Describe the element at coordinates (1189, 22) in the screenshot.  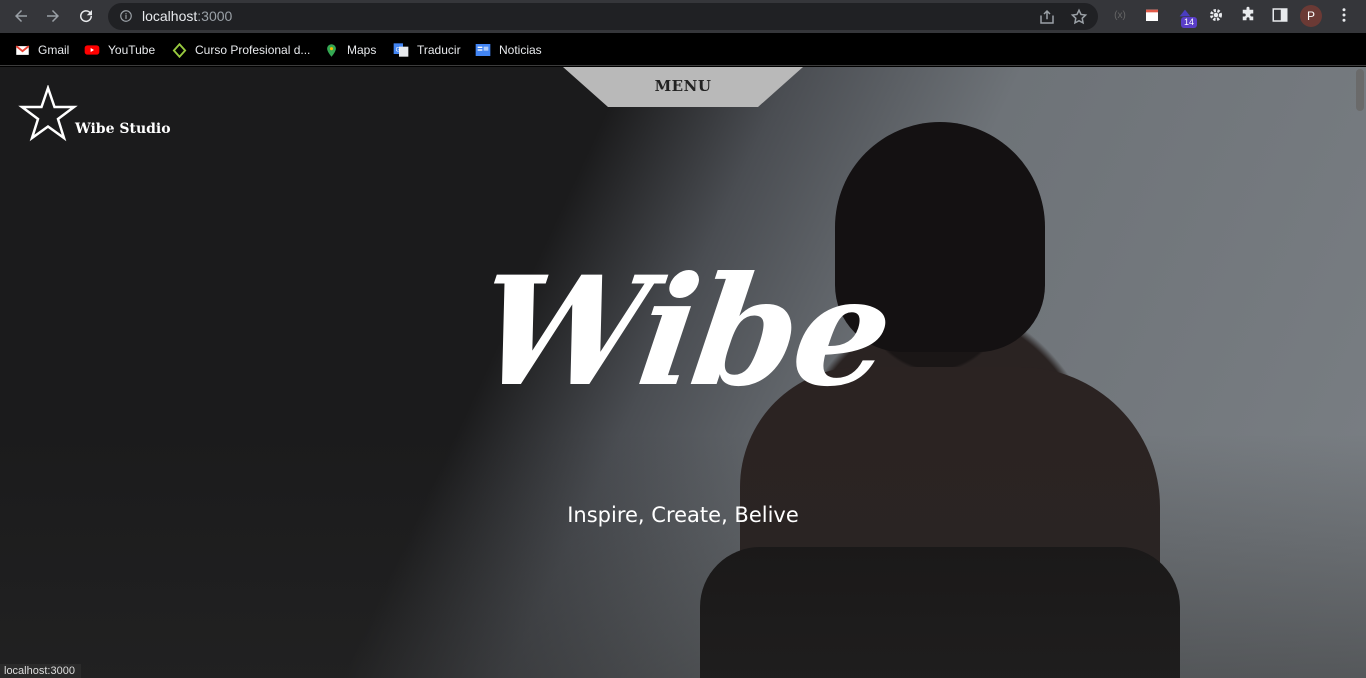
I see `extension-badge: 14` at that location.